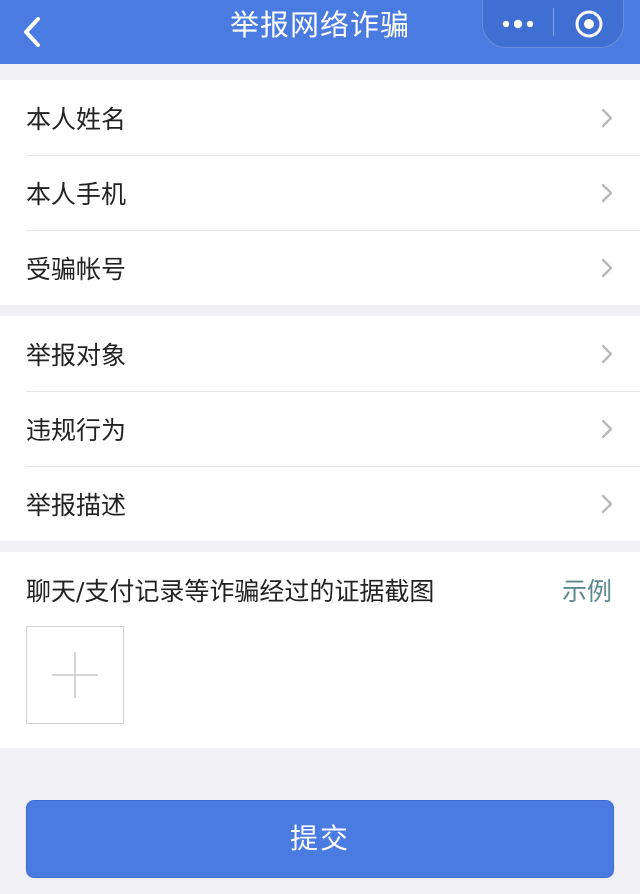  I want to click on row-description: 举报描述, so click(320, 503).